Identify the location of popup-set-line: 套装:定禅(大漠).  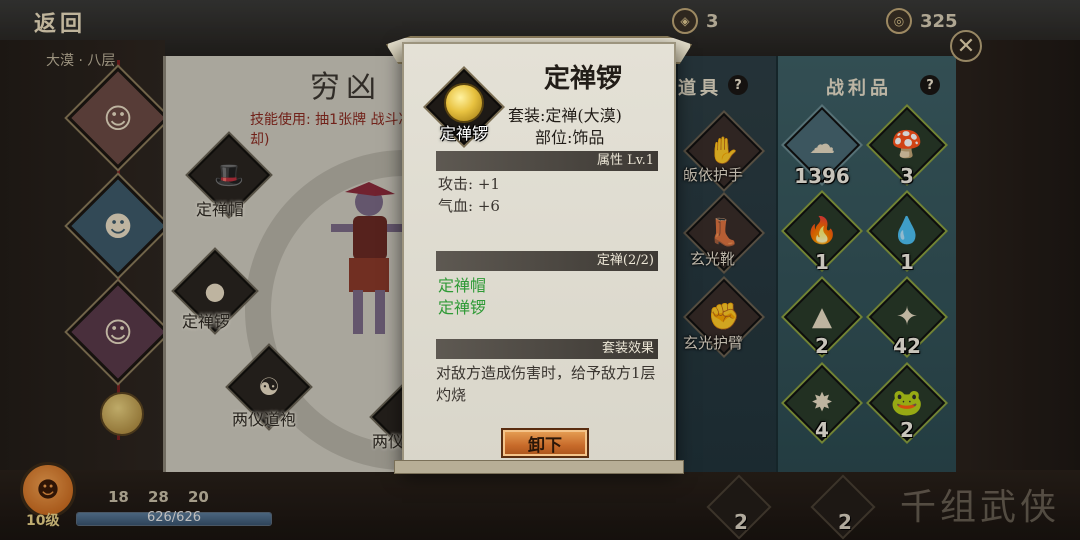
(565, 115).